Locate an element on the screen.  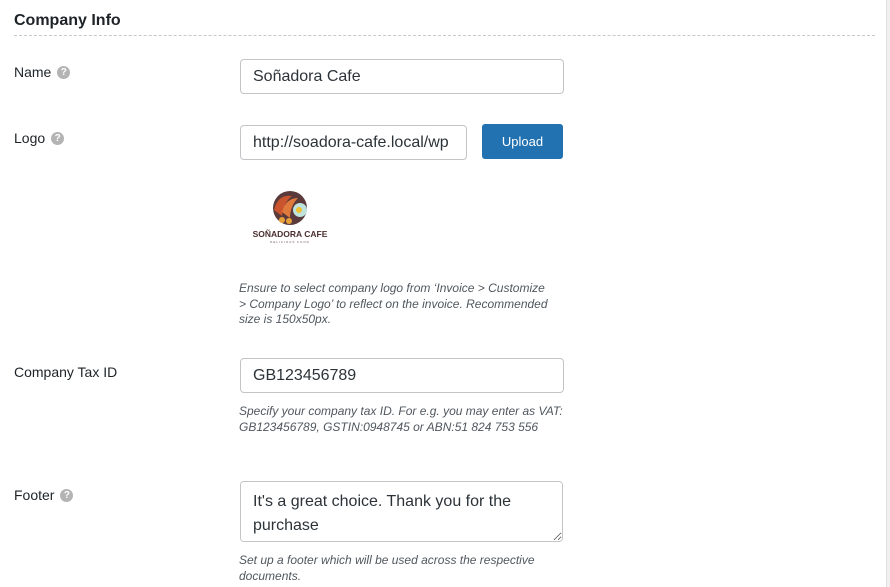
footer-label: Footer? is located at coordinates (44, 495).